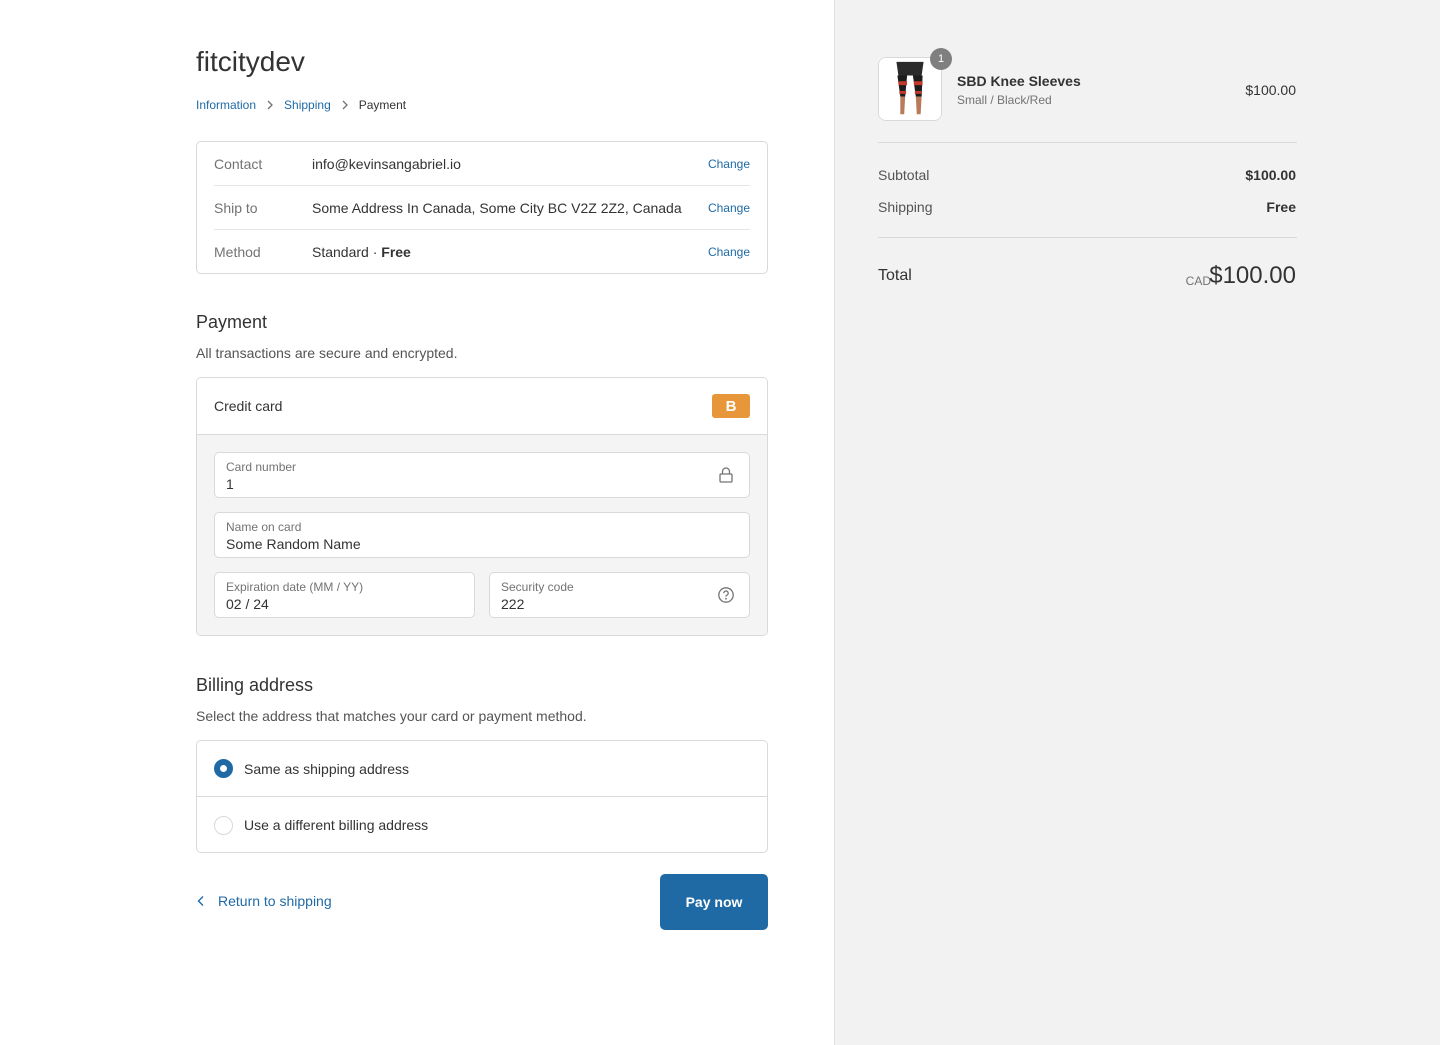  What do you see at coordinates (482, 769) in the screenshot?
I see `billing-option-same: Same as shipping address` at bounding box center [482, 769].